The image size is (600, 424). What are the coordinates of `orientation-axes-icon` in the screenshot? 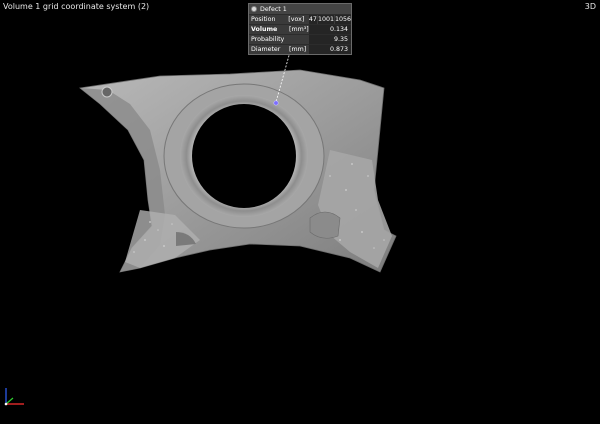 It's located at (14, 397).